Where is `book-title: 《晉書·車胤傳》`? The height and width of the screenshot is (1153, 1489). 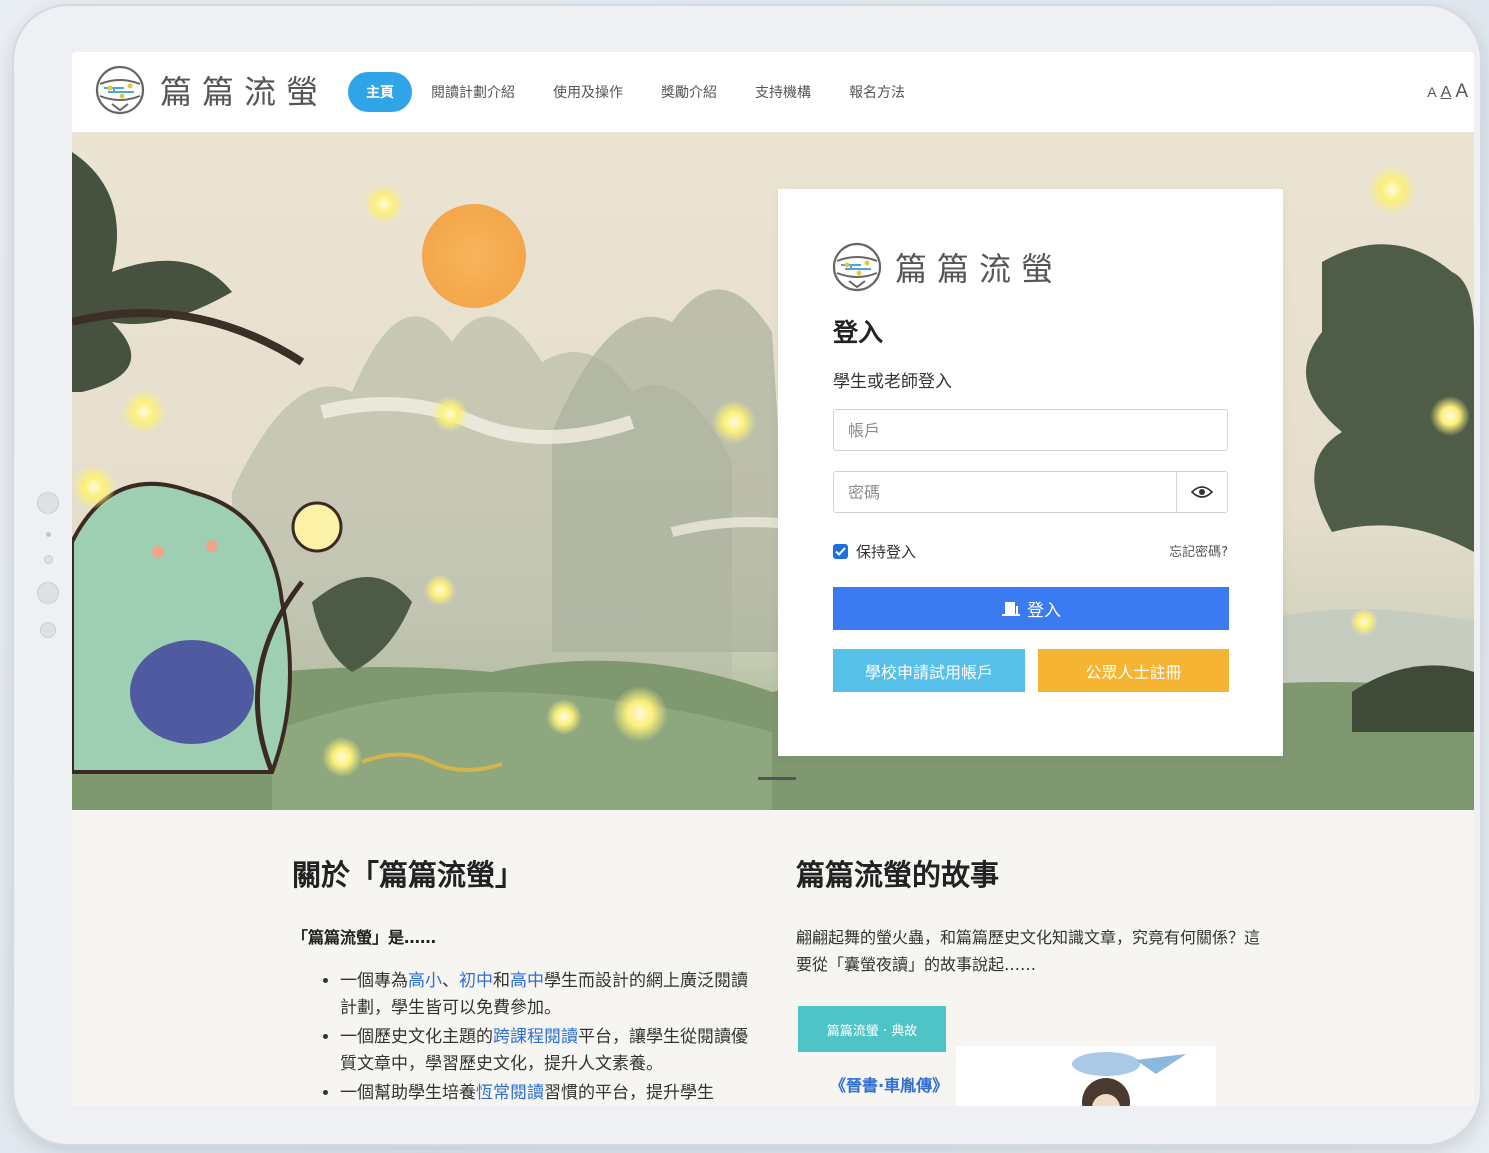
book-title: 《晉書·車胤傳》 is located at coordinates (889, 1084).